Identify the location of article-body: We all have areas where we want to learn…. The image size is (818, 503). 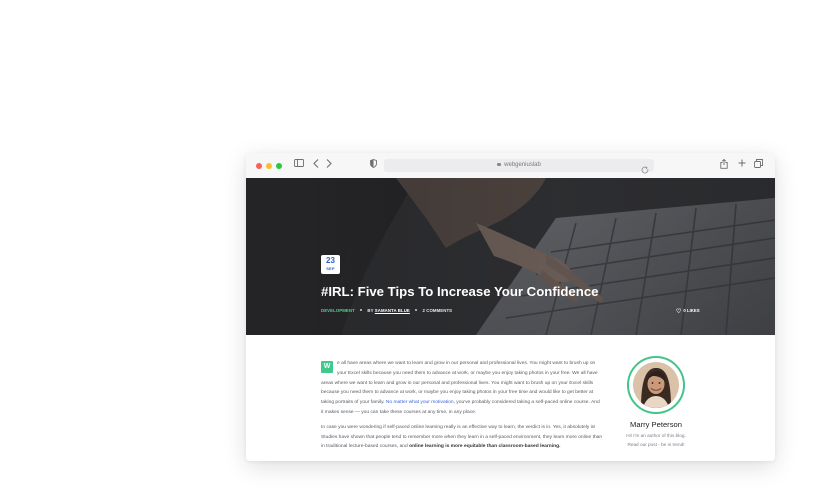
(462, 408).